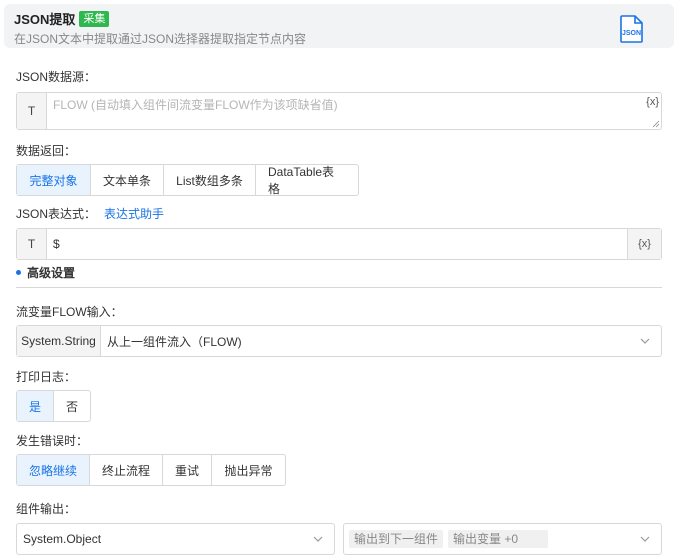 This screenshot has width=678, height=559. I want to click on expression-helper-link: 表达式助手, so click(134, 214).